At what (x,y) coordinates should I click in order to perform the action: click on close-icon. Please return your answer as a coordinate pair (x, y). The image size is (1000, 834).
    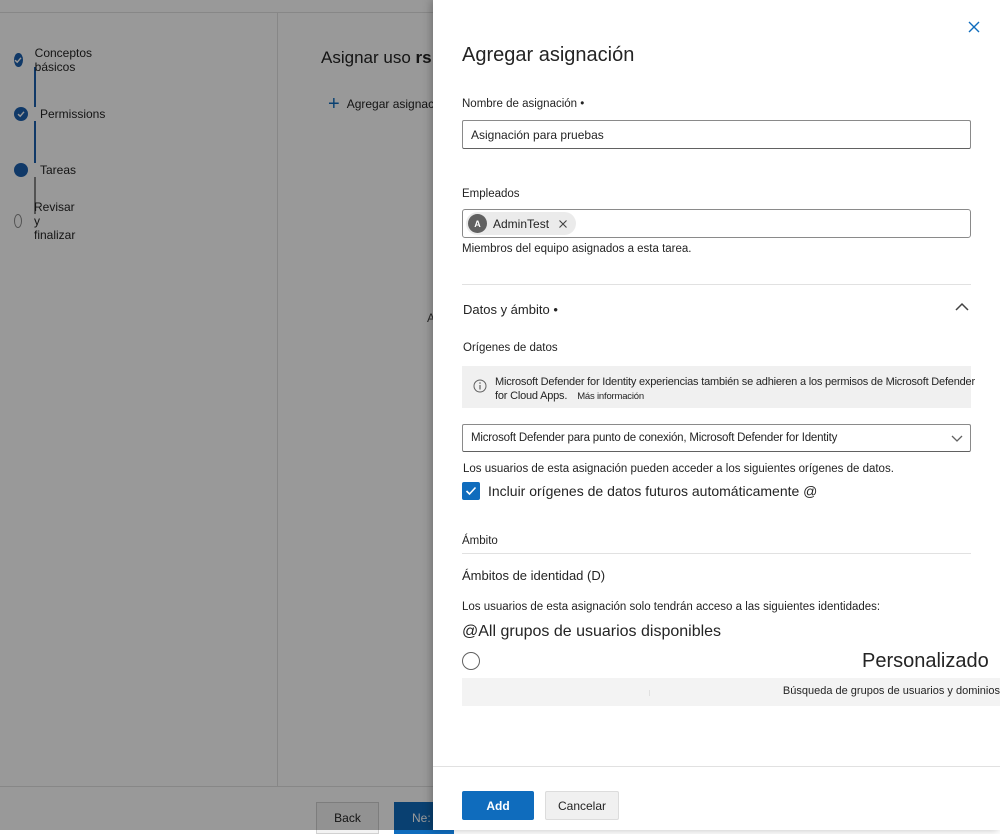
    Looking at the image, I should click on (974, 27).